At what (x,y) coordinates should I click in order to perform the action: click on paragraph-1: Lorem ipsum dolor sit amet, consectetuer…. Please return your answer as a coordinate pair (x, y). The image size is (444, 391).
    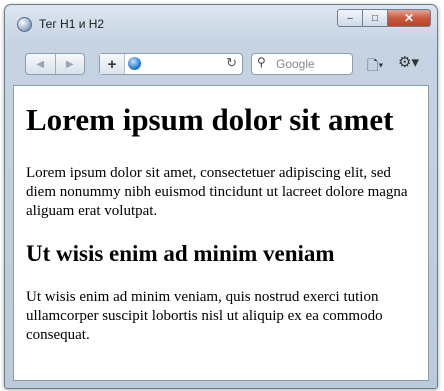
    Looking at the image, I should click on (217, 192).